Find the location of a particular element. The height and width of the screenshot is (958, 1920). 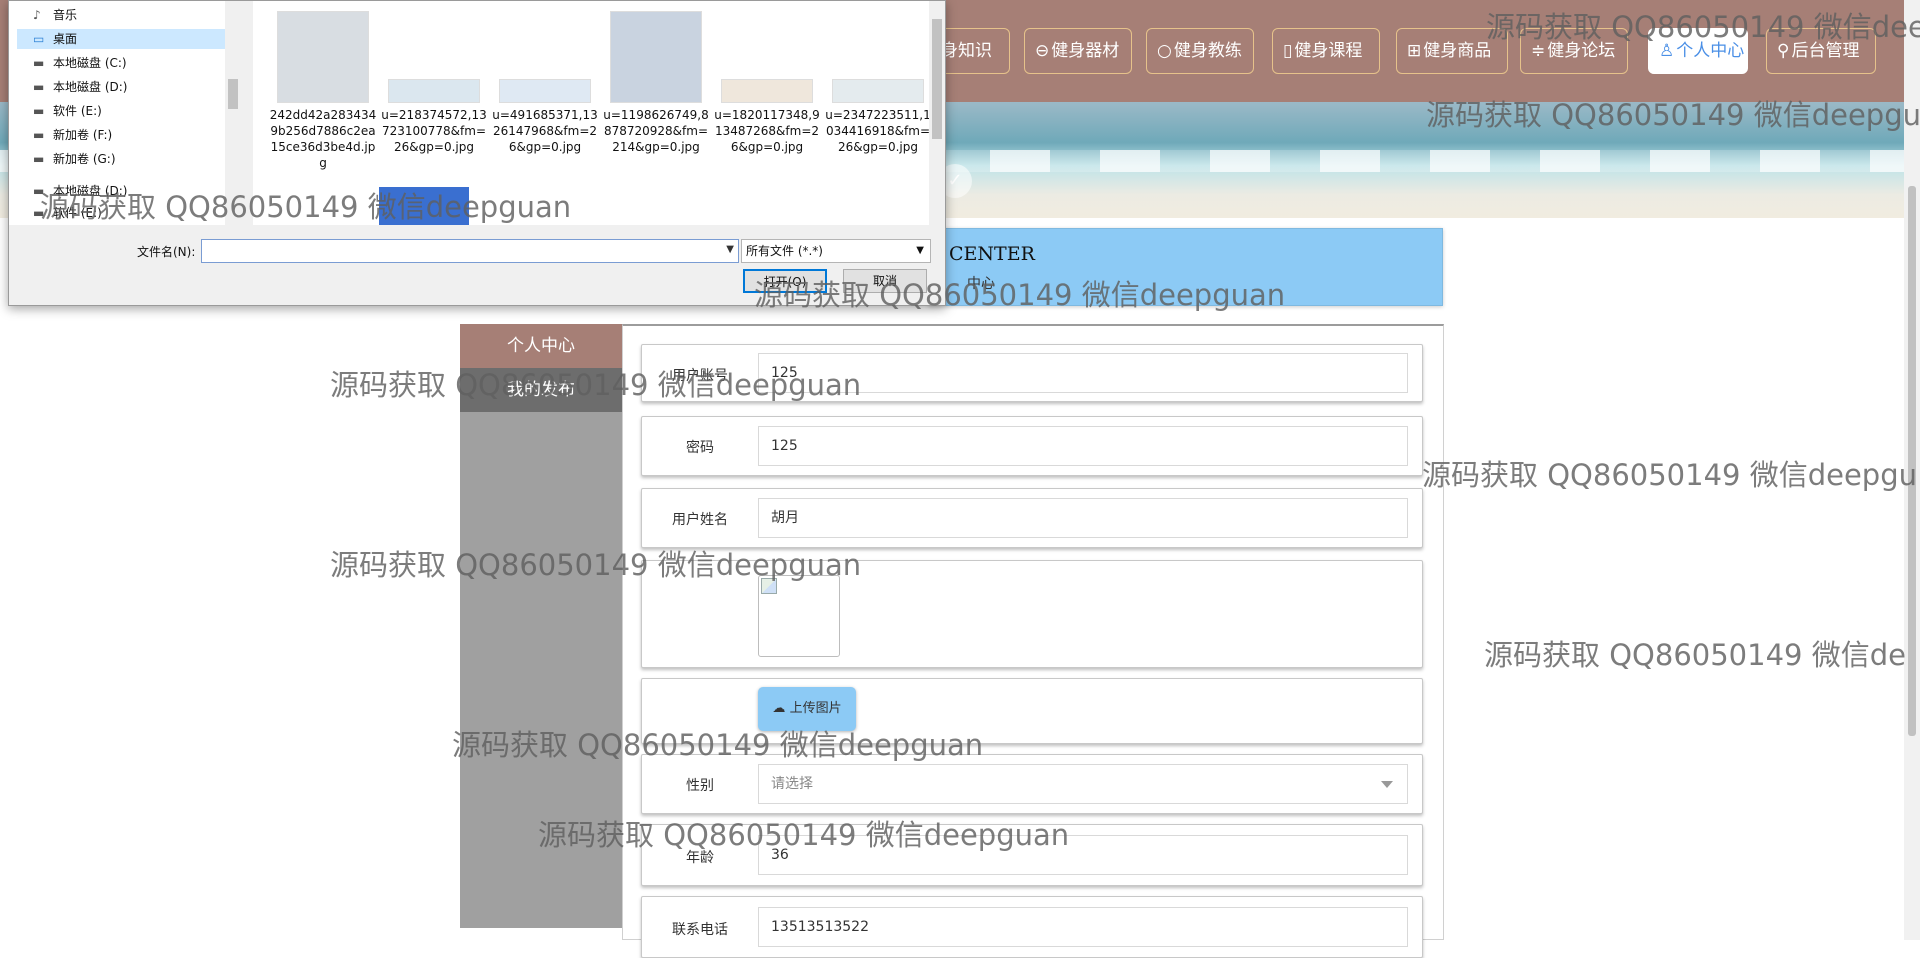

tree-item-drive-e: ▬ 软件 (E:) is located at coordinates (67, 111).